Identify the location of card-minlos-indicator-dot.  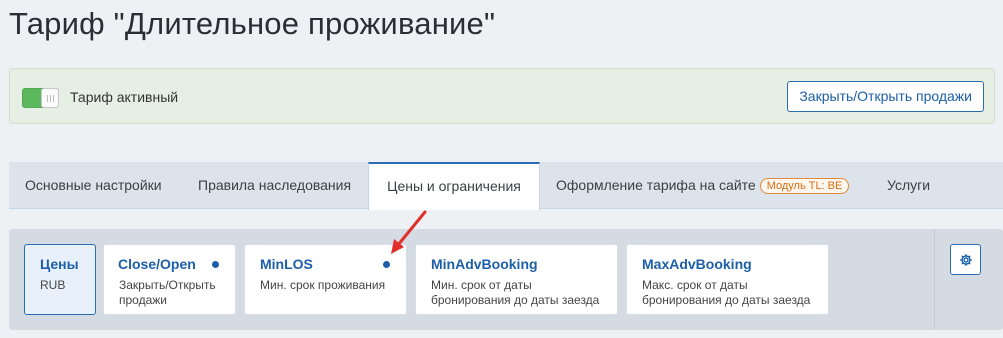
(386, 264).